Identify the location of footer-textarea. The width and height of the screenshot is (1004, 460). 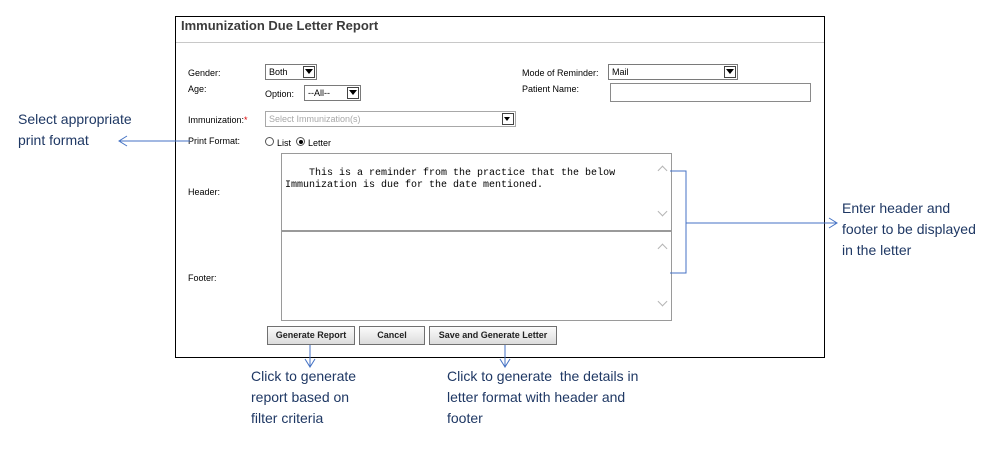
(476, 276).